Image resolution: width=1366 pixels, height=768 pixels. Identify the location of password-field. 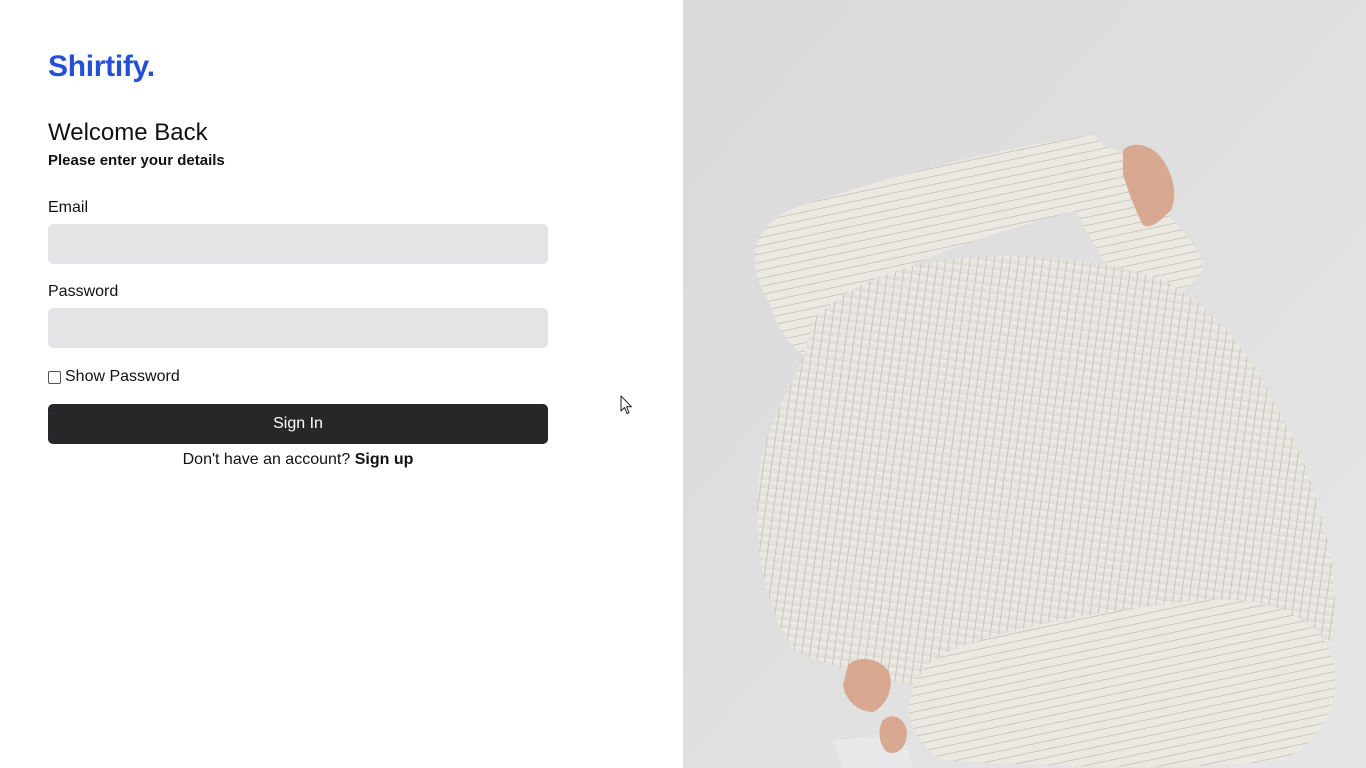
(298, 328).